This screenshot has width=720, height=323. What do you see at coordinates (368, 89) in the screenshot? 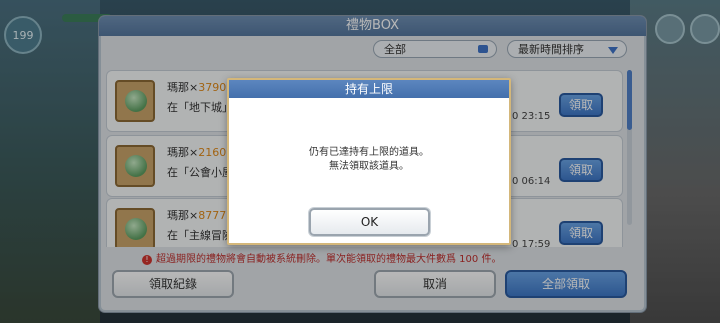
I see `dialog-title: 持有上限` at bounding box center [368, 89].